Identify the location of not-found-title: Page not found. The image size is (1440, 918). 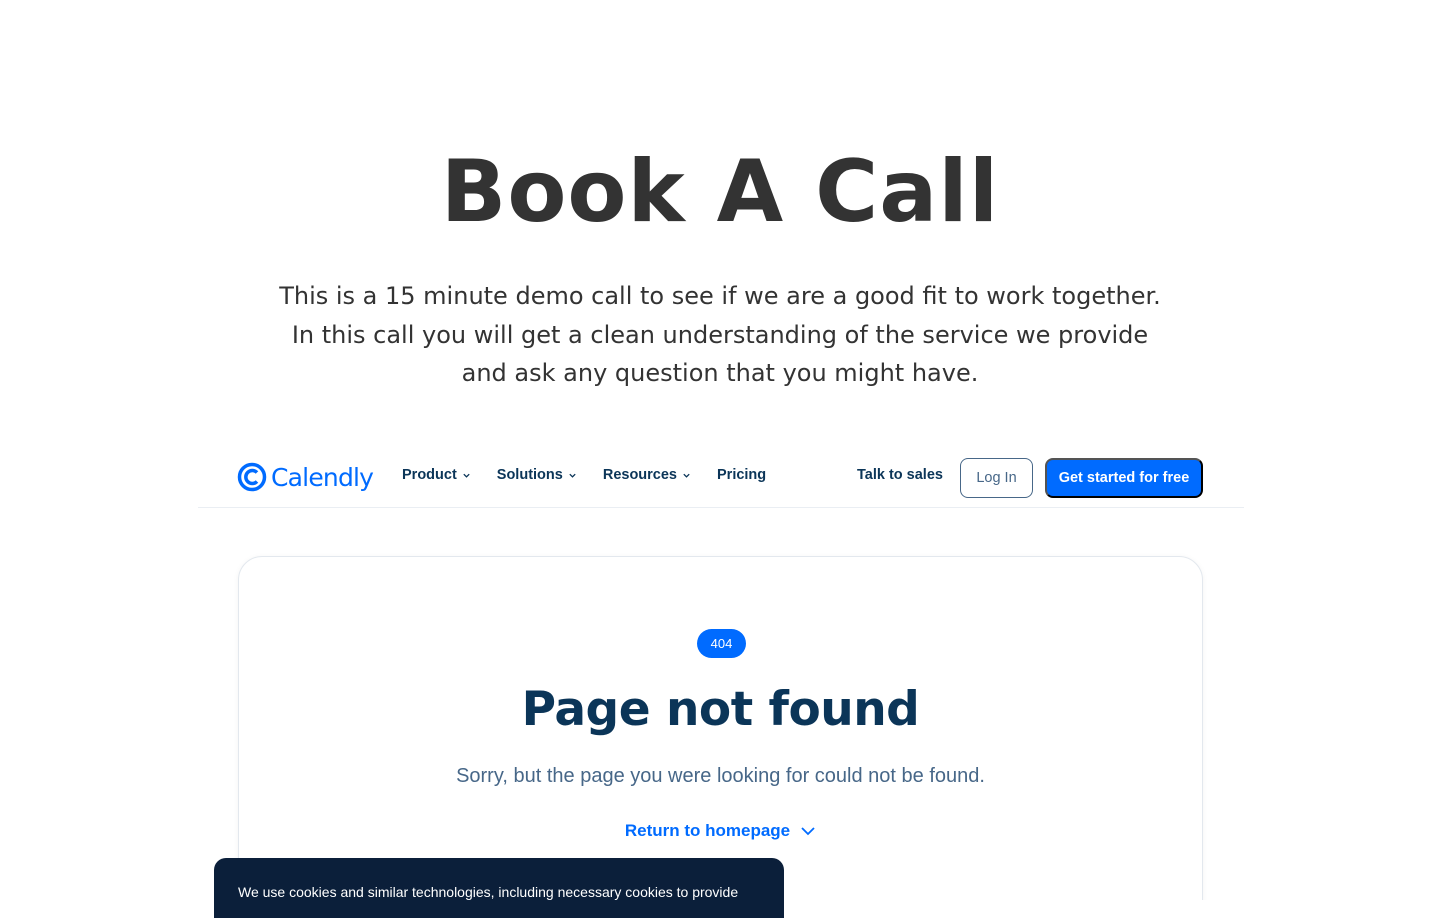
(720, 709).